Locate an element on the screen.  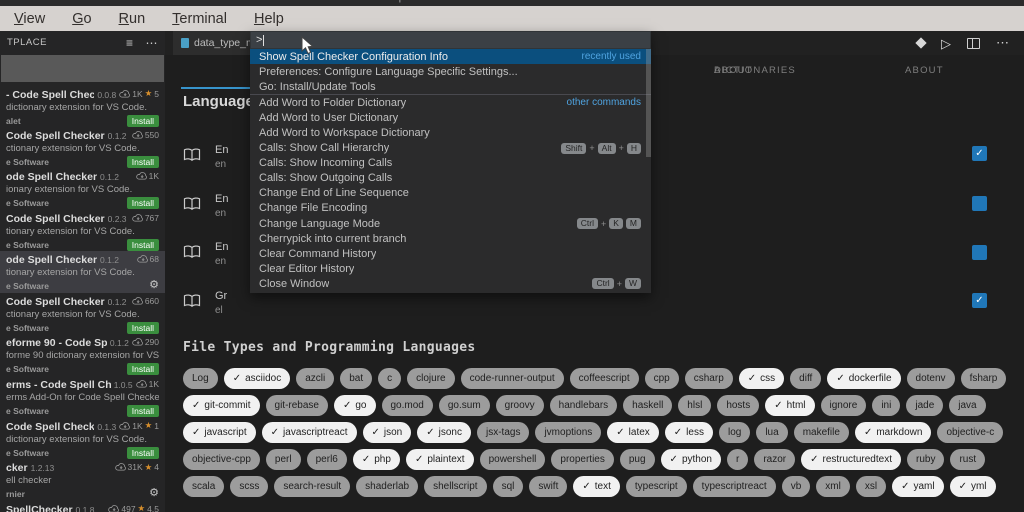
sidebar-more-actions-icon: ⋯ is located at coordinates (152, 43).